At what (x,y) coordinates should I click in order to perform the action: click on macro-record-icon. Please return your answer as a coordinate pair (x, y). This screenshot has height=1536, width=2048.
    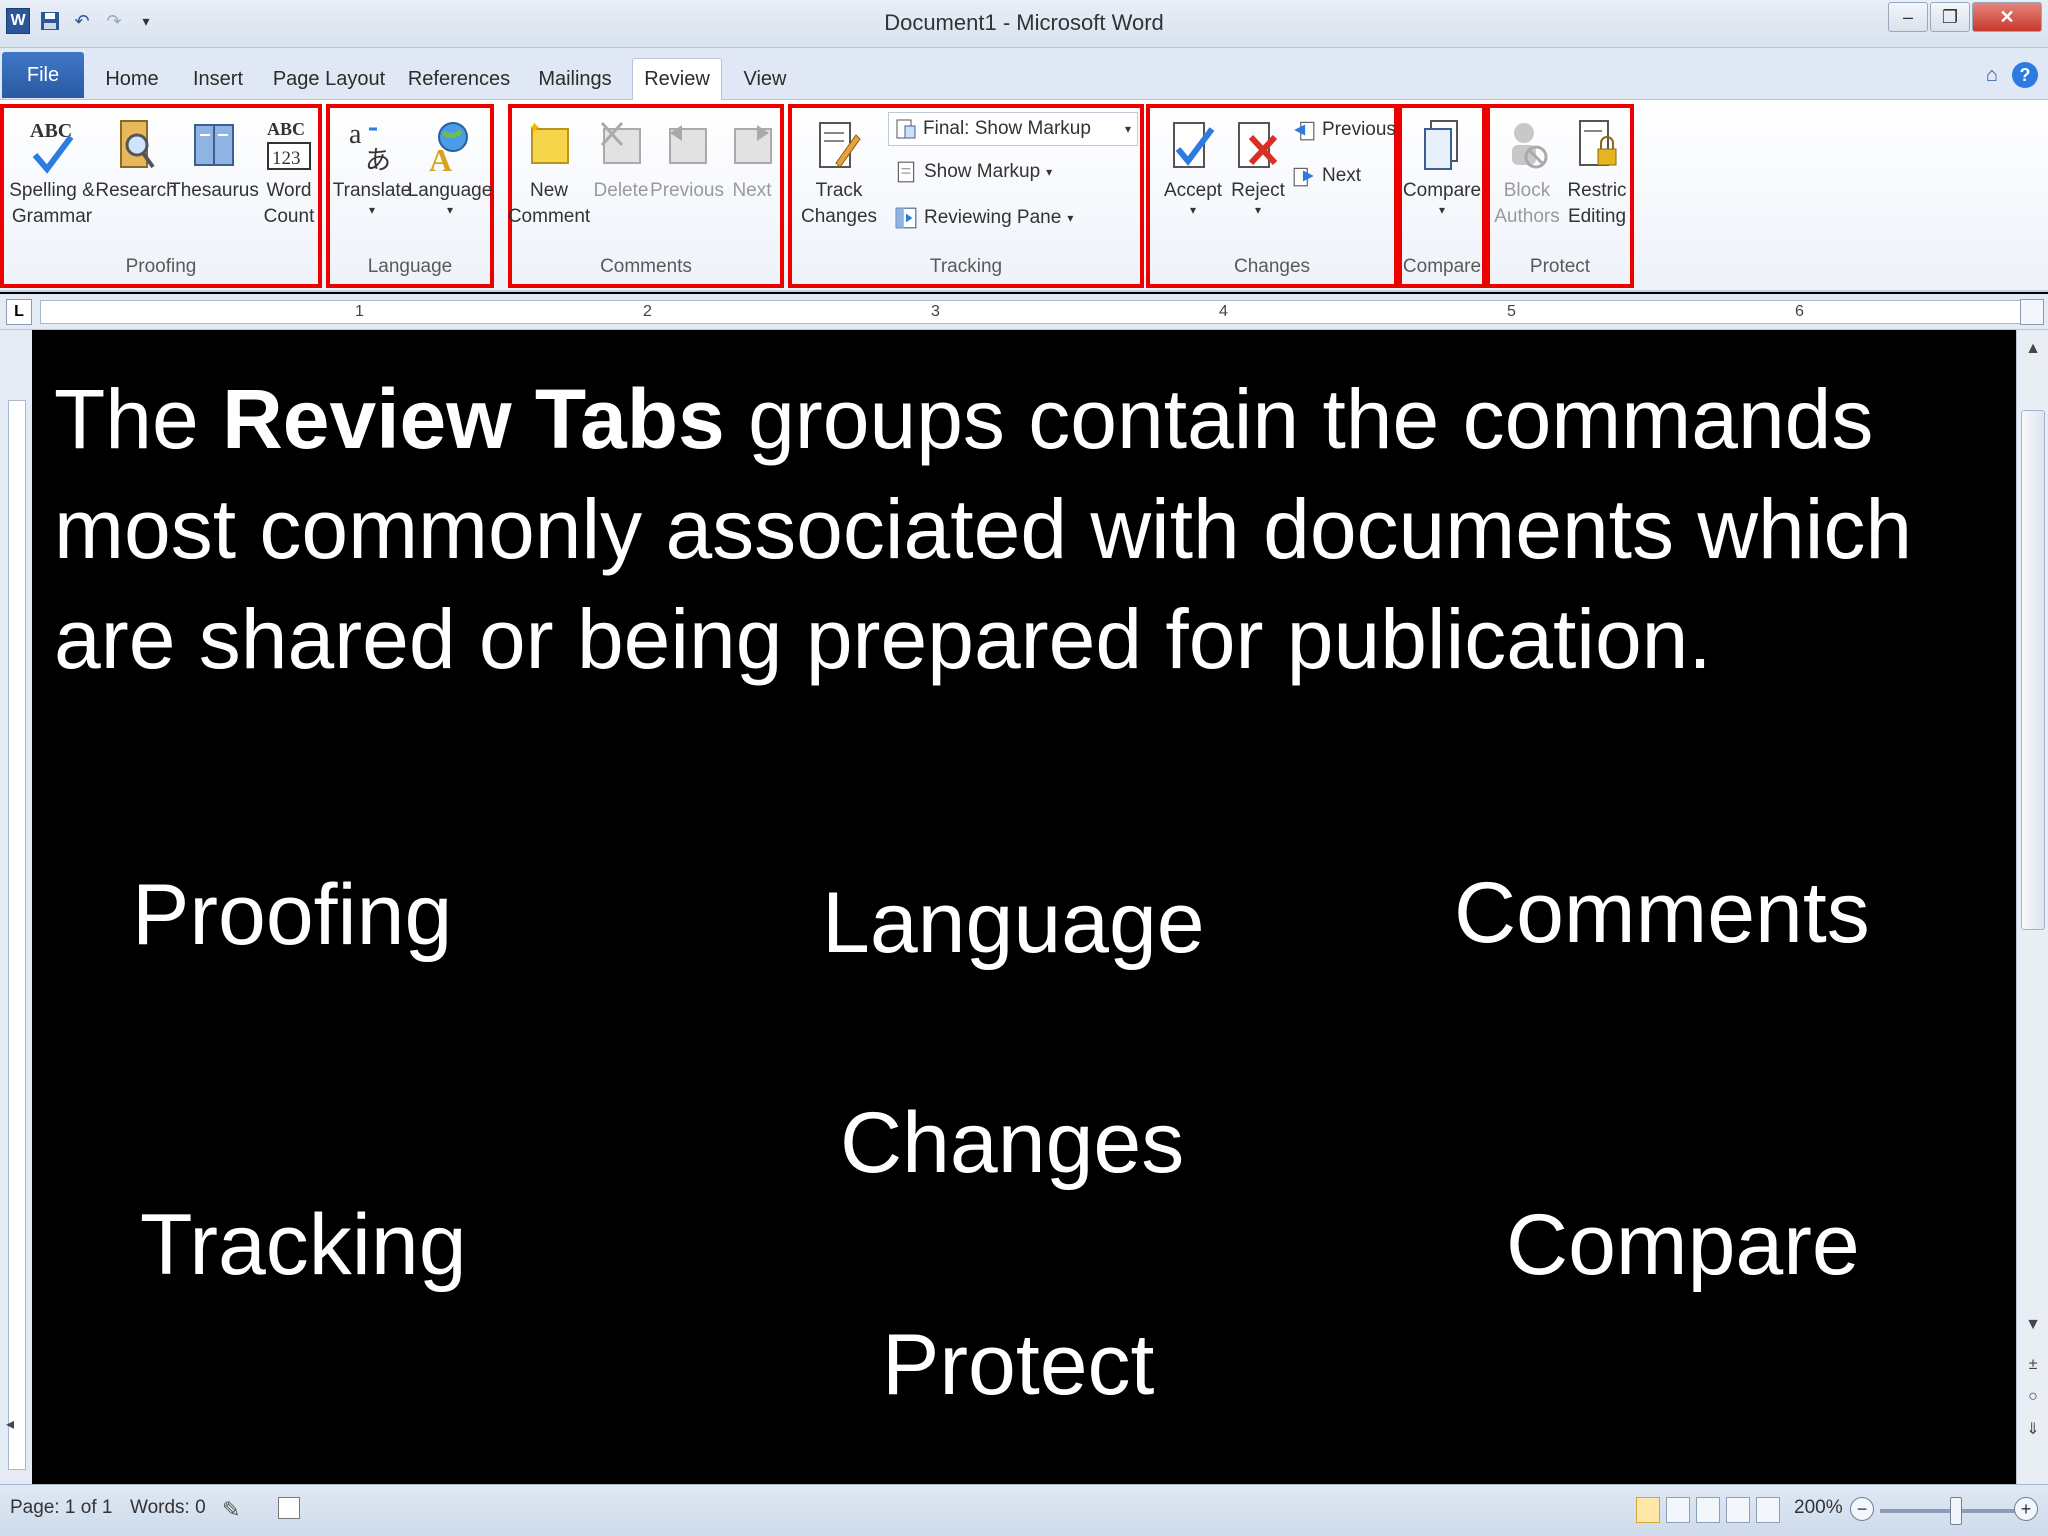
    Looking at the image, I should click on (289, 1508).